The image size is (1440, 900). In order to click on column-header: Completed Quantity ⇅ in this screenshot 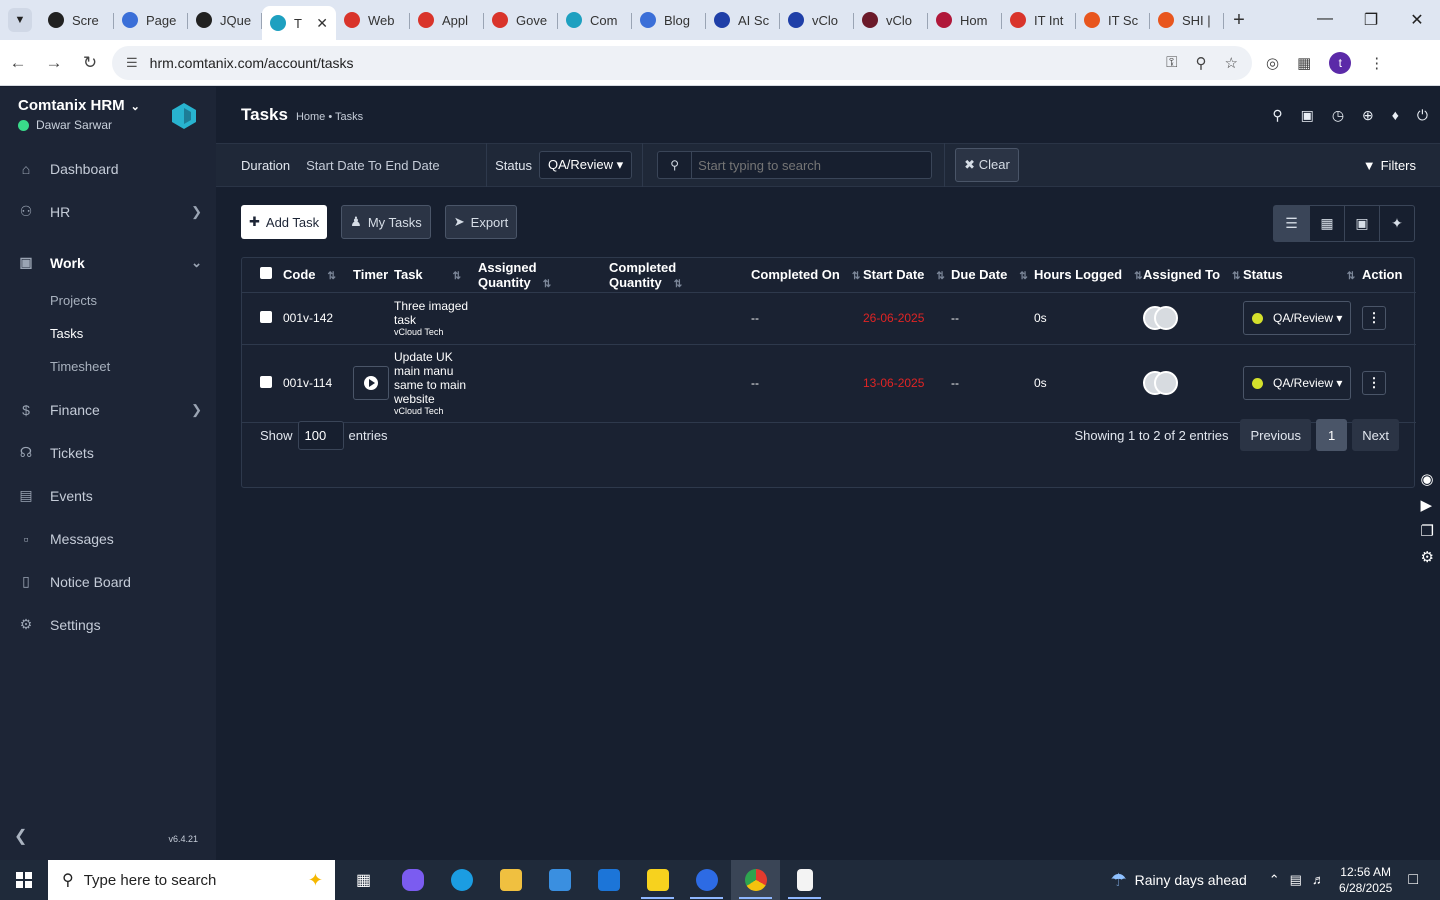, I will do `click(680, 275)`.